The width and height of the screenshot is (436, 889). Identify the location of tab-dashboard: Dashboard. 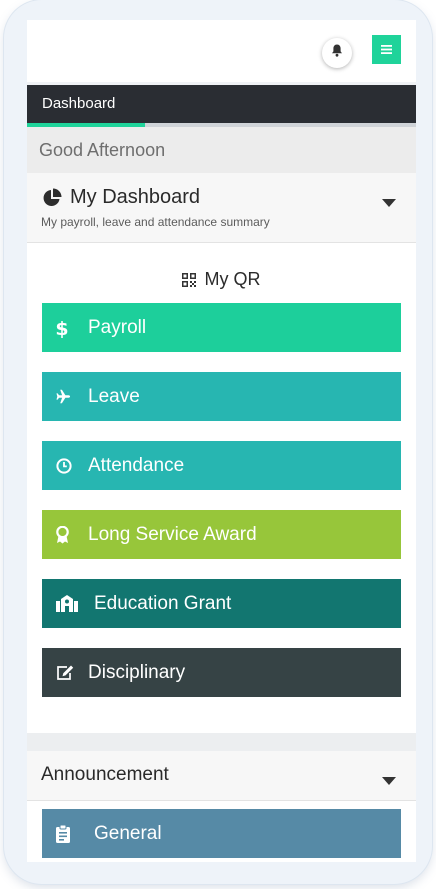
(78, 104).